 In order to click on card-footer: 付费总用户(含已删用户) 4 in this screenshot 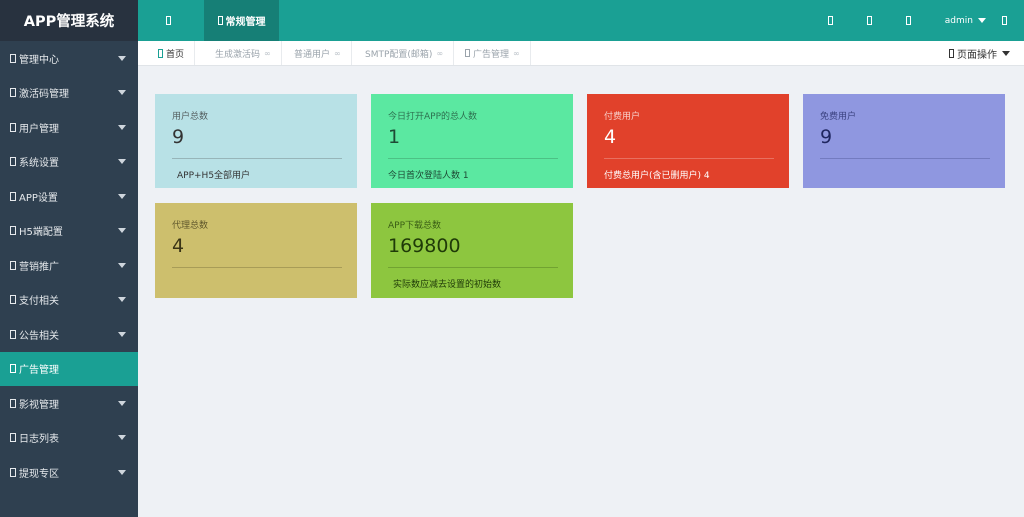, I will do `click(657, 176)`.